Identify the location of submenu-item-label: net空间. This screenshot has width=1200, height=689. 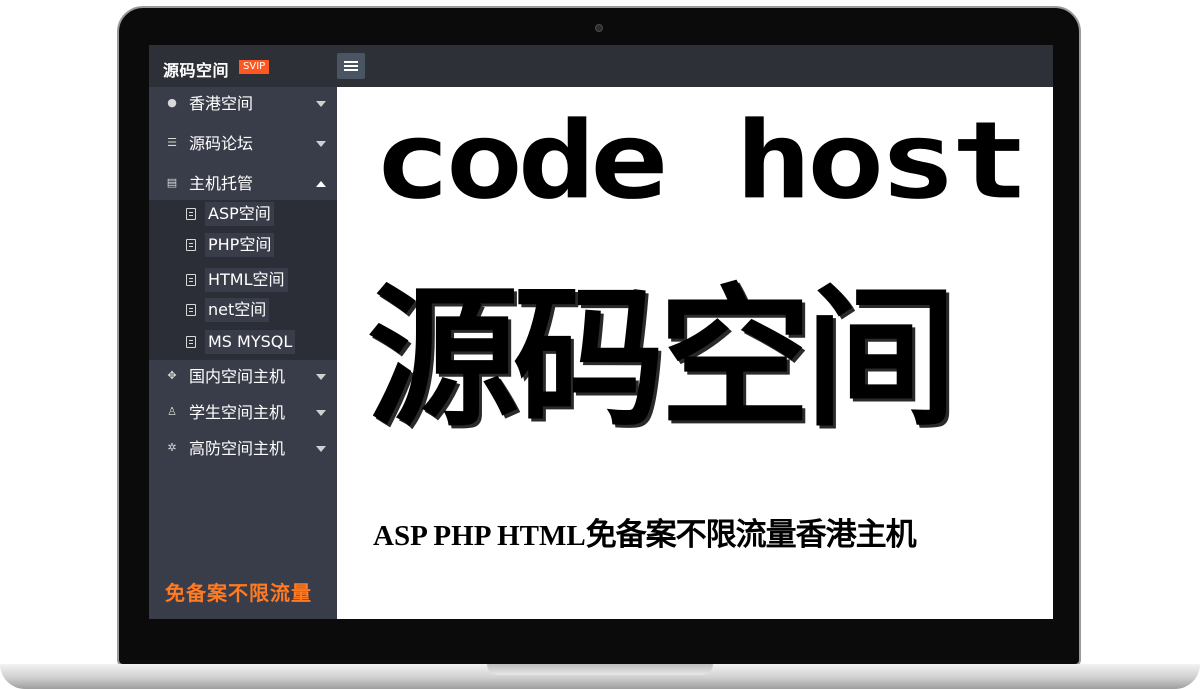
(237, 310).